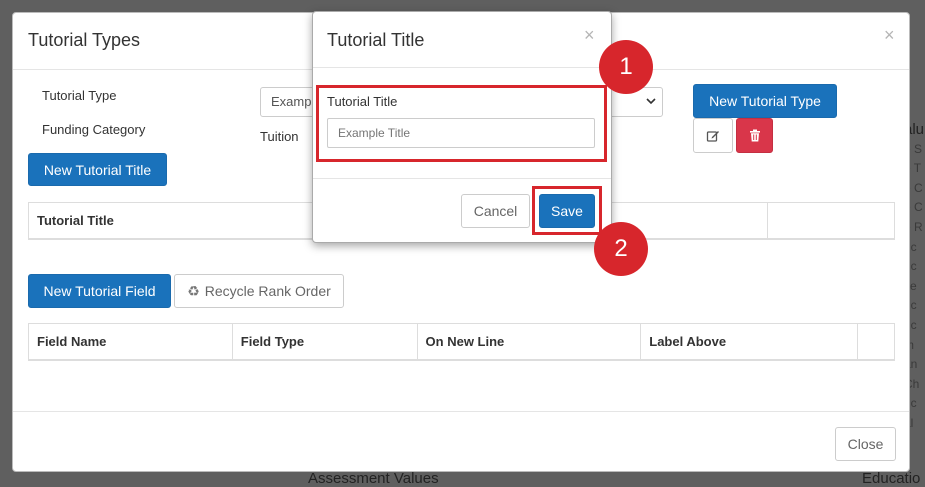  Describe the element at coordinates (291, 101) in the screenshot. I see `tutorial-type-value: Examp` at that location.